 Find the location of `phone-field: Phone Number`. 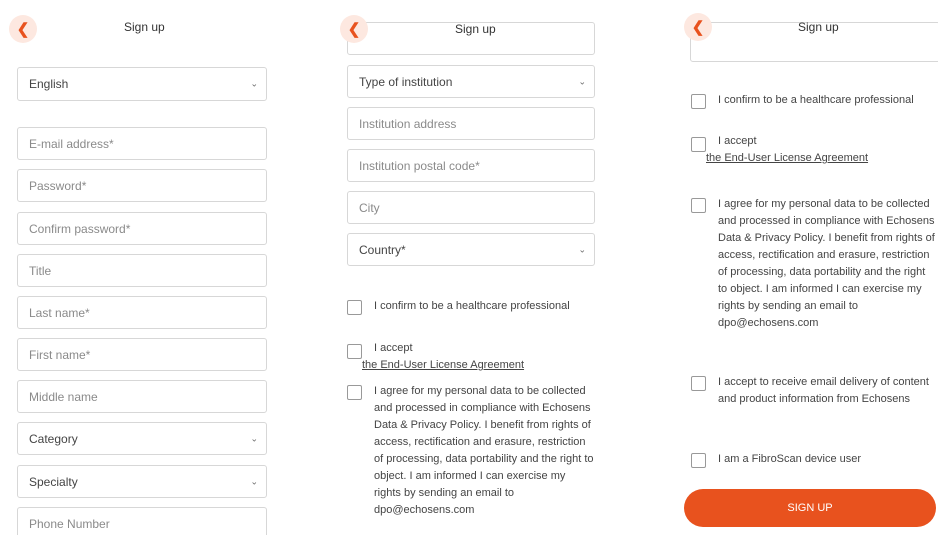

phone-field: Phone Number is located at coordinates (142, 521).